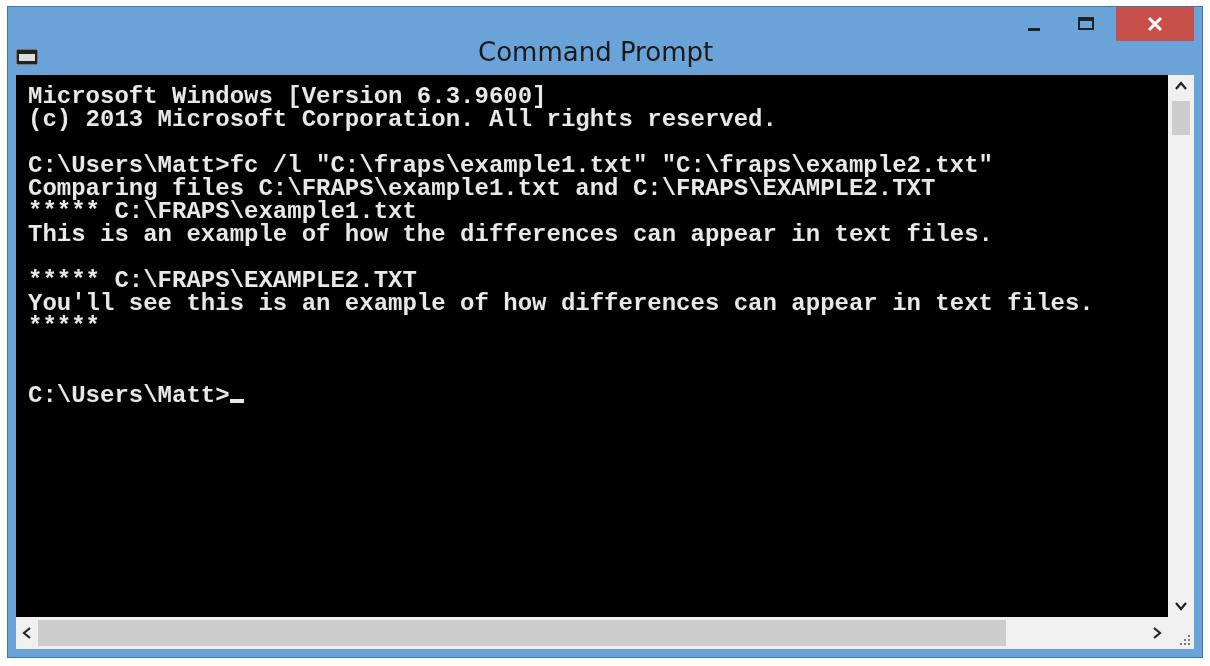  I want to click on window-title: Command Prompt, so click(596, 52).